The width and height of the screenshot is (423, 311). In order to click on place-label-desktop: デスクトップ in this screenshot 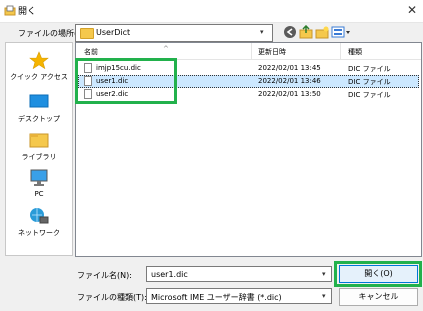, I will do `click(39, 119)`.